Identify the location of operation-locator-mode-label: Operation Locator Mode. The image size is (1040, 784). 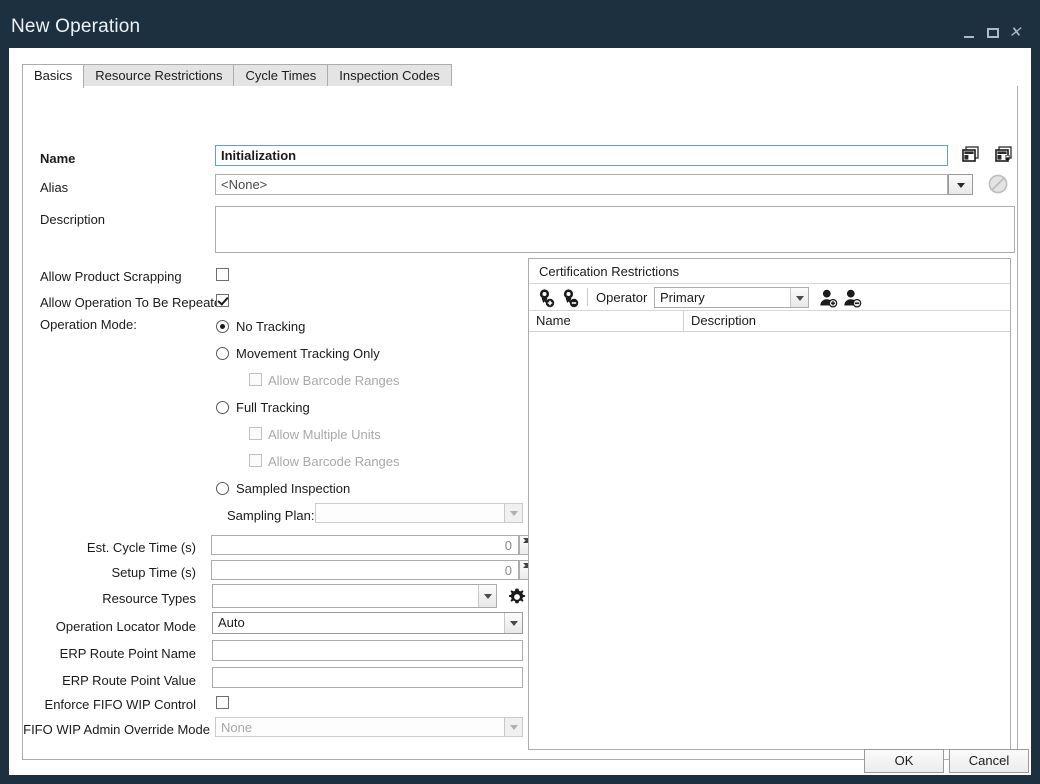
(125, 626).